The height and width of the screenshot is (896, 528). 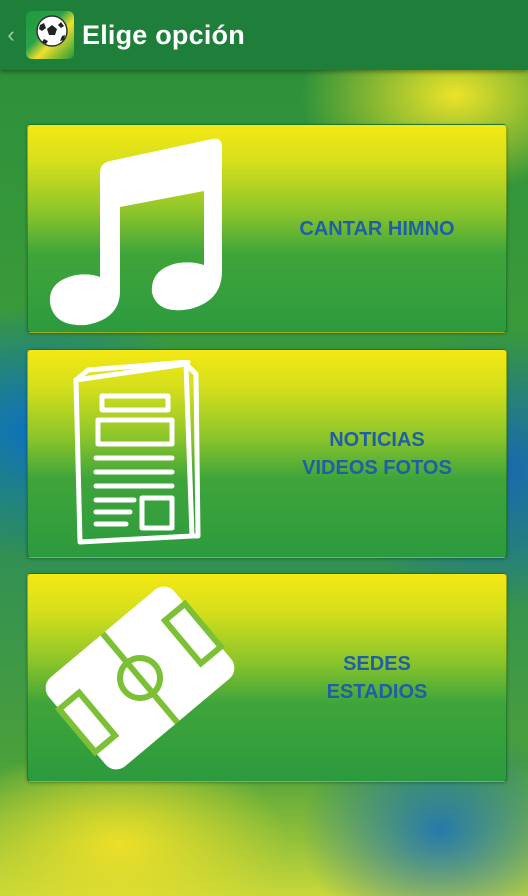 I want to click on chevron-left-icon: ‹, so click(x=11, y=35).